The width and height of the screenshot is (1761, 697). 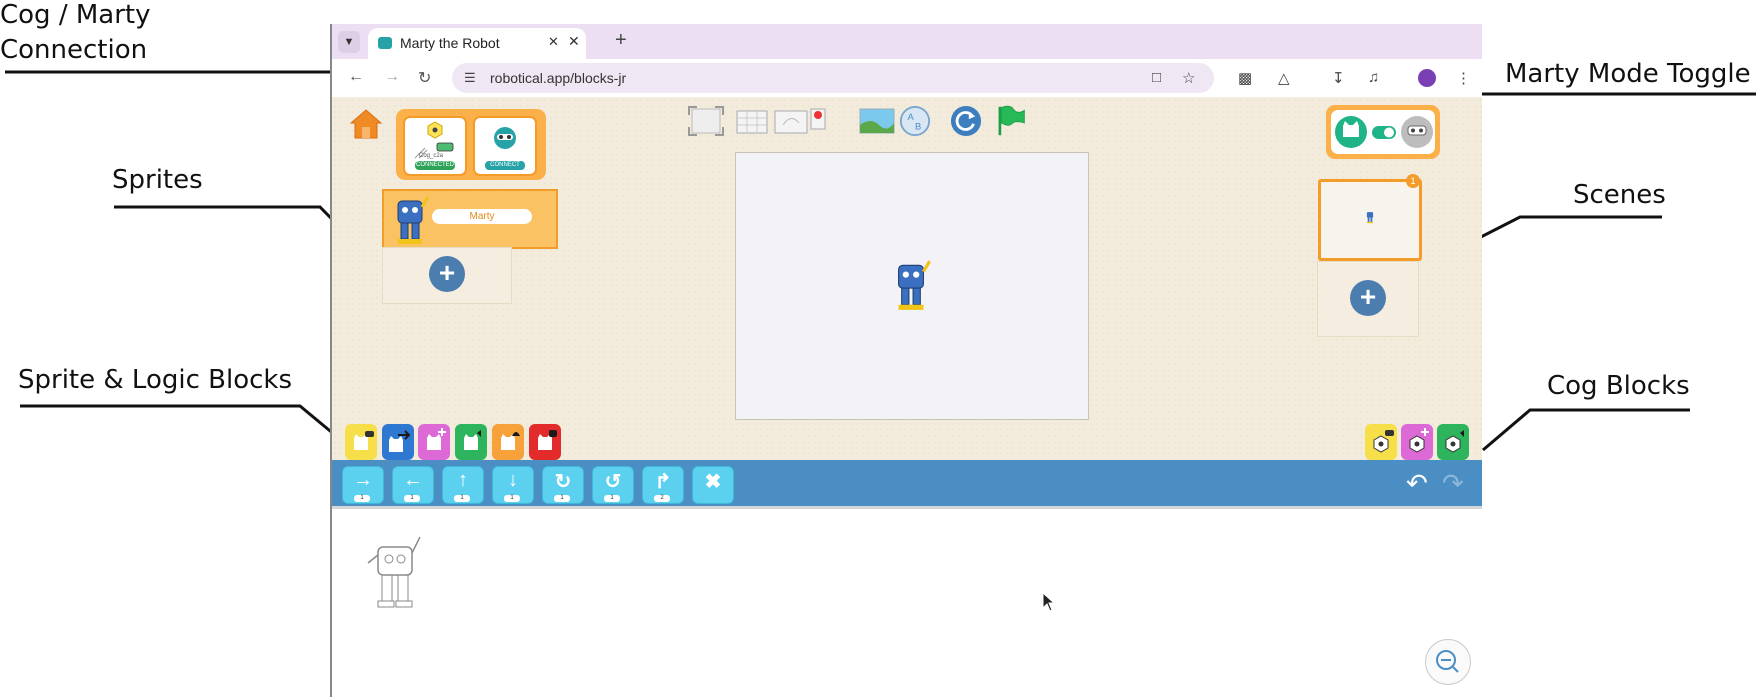 I want to click on block-count: 2, so click(x=662, y=498).